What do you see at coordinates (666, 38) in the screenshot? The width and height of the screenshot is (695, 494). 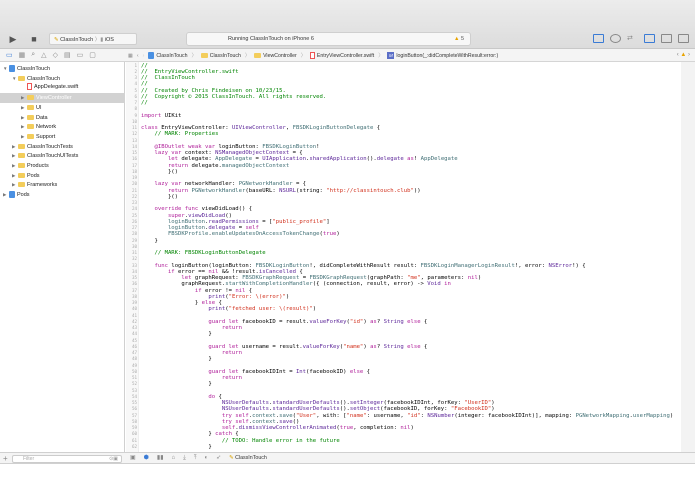 I see `toggle-debug-area-icon` at bounding box center [666, 38].